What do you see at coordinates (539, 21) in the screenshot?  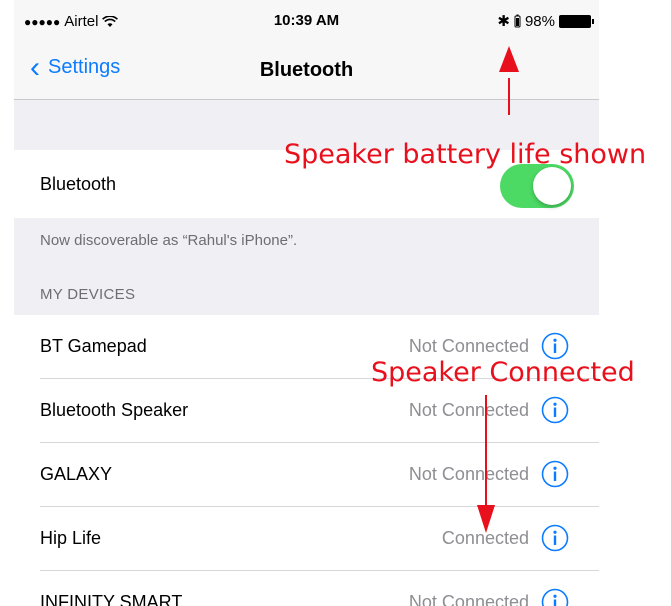 I see `battery-percent: 98%` at bounding box center [539, 21].